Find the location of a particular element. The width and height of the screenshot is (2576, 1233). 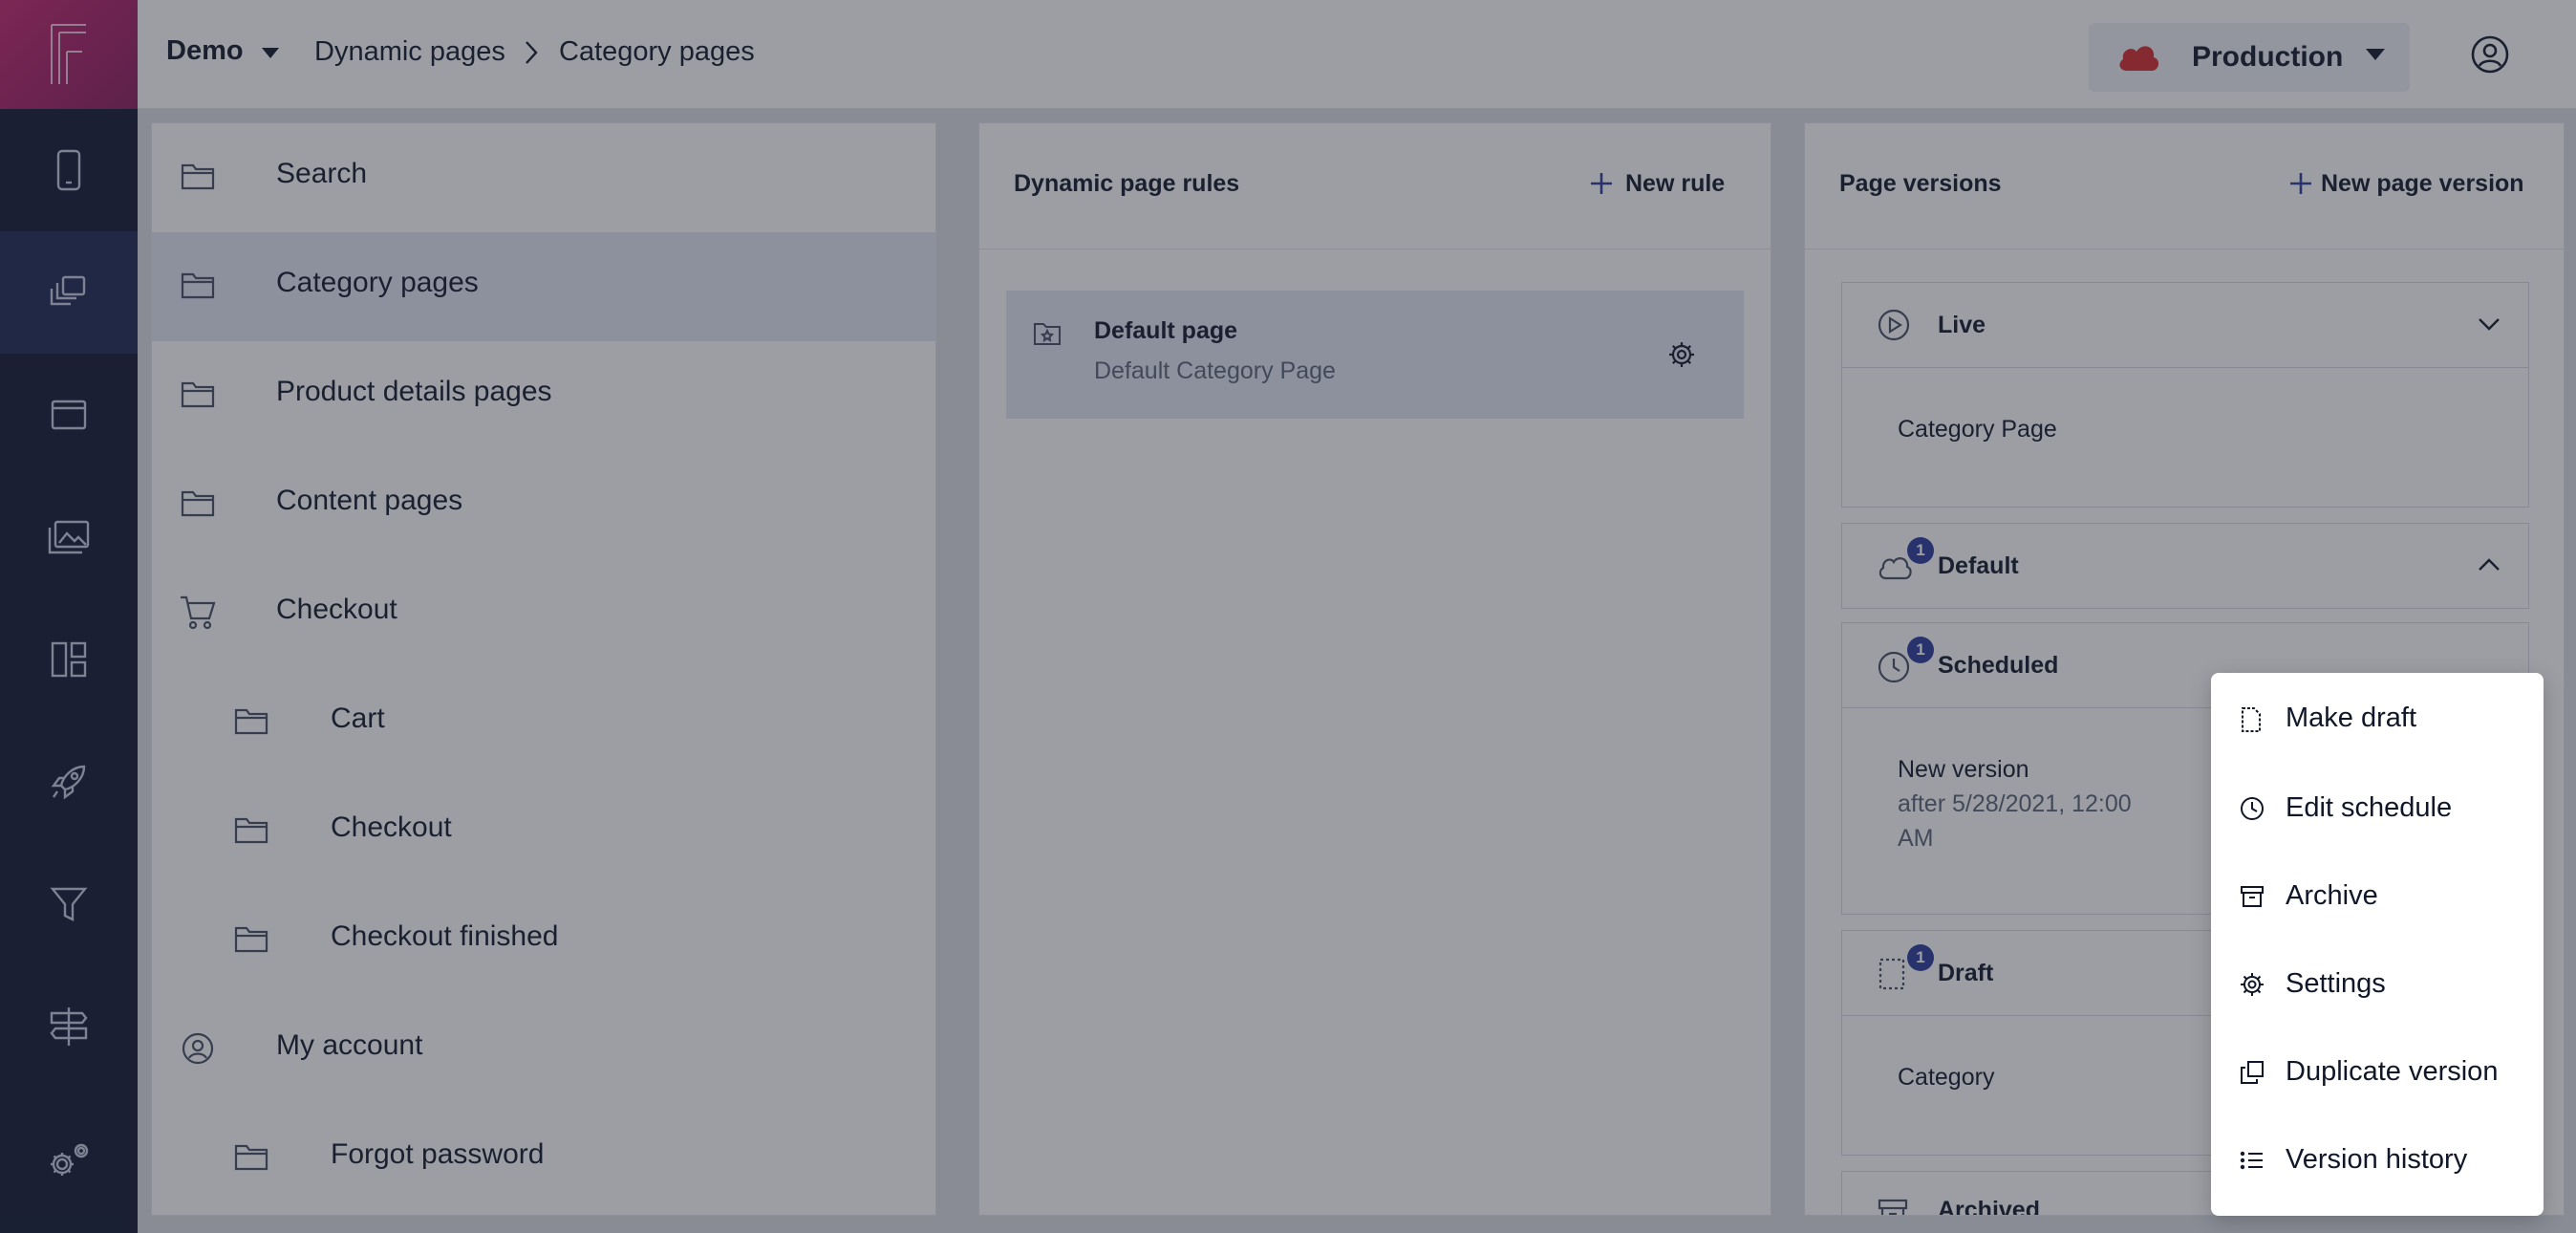

list-icon is located at coordinates (2251, 1160).